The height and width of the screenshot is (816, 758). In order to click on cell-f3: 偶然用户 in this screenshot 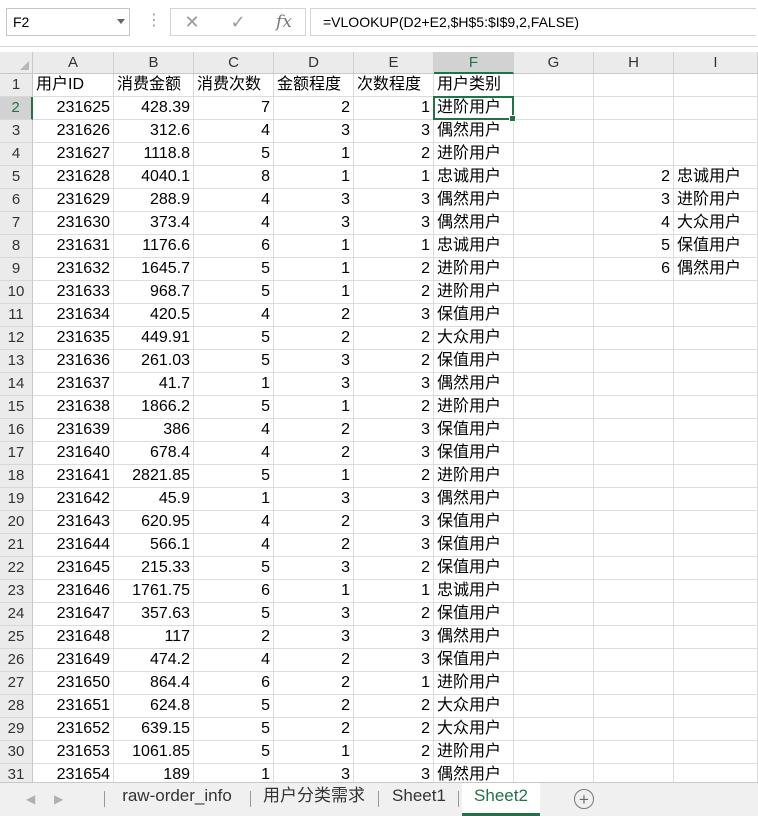, I will do `click(474, 131)`.